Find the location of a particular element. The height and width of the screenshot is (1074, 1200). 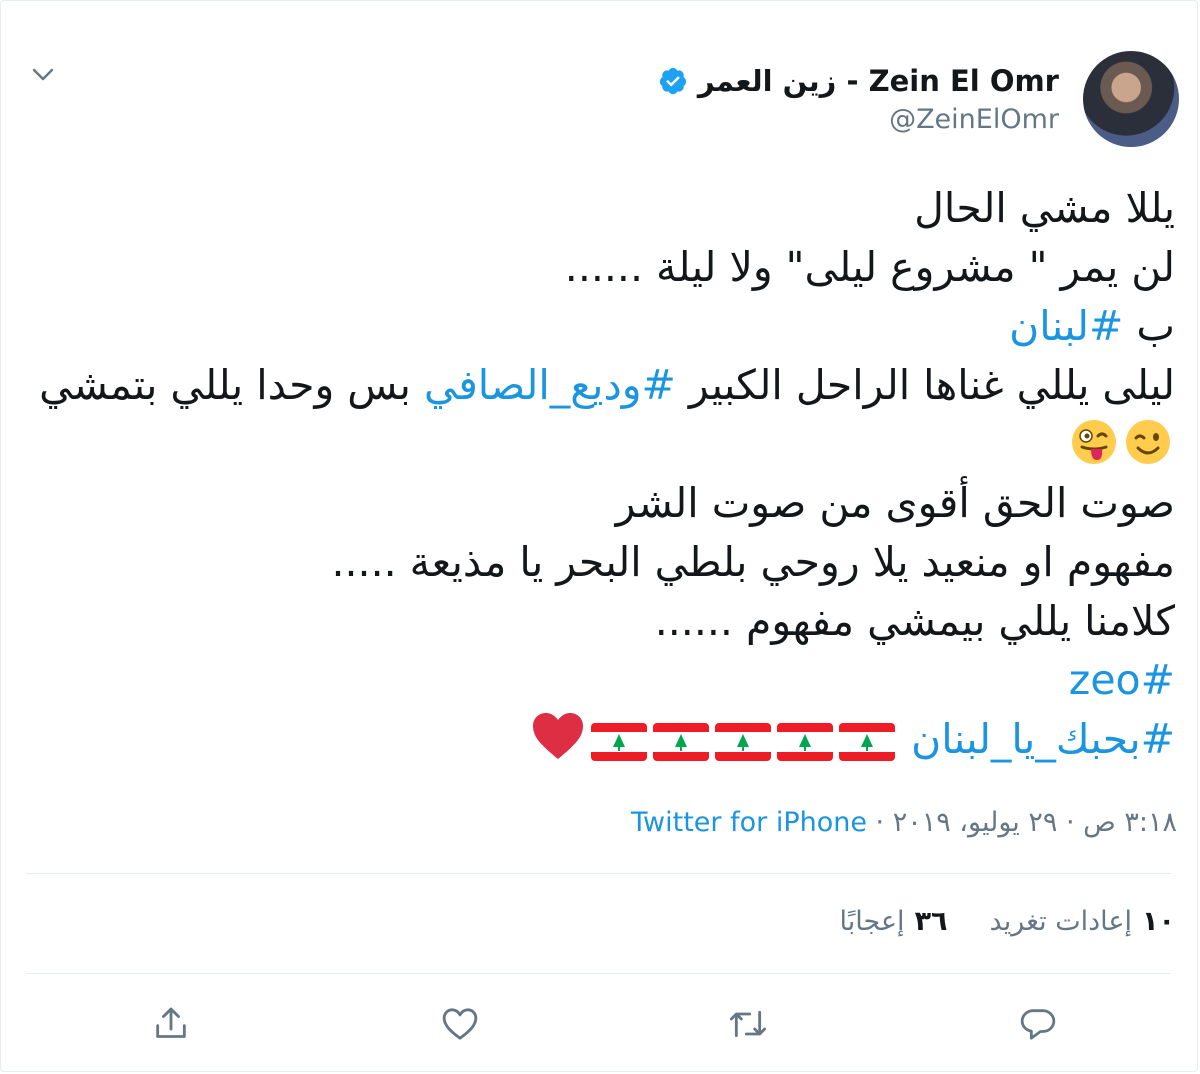

tweet-header: زين العمر - Zein El Omr @ZeinElOmr is located at coordinates (918, 99).